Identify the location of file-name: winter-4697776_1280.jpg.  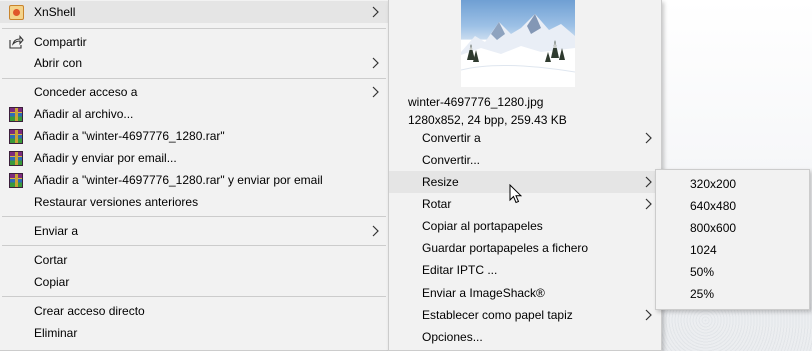
(476, 102).